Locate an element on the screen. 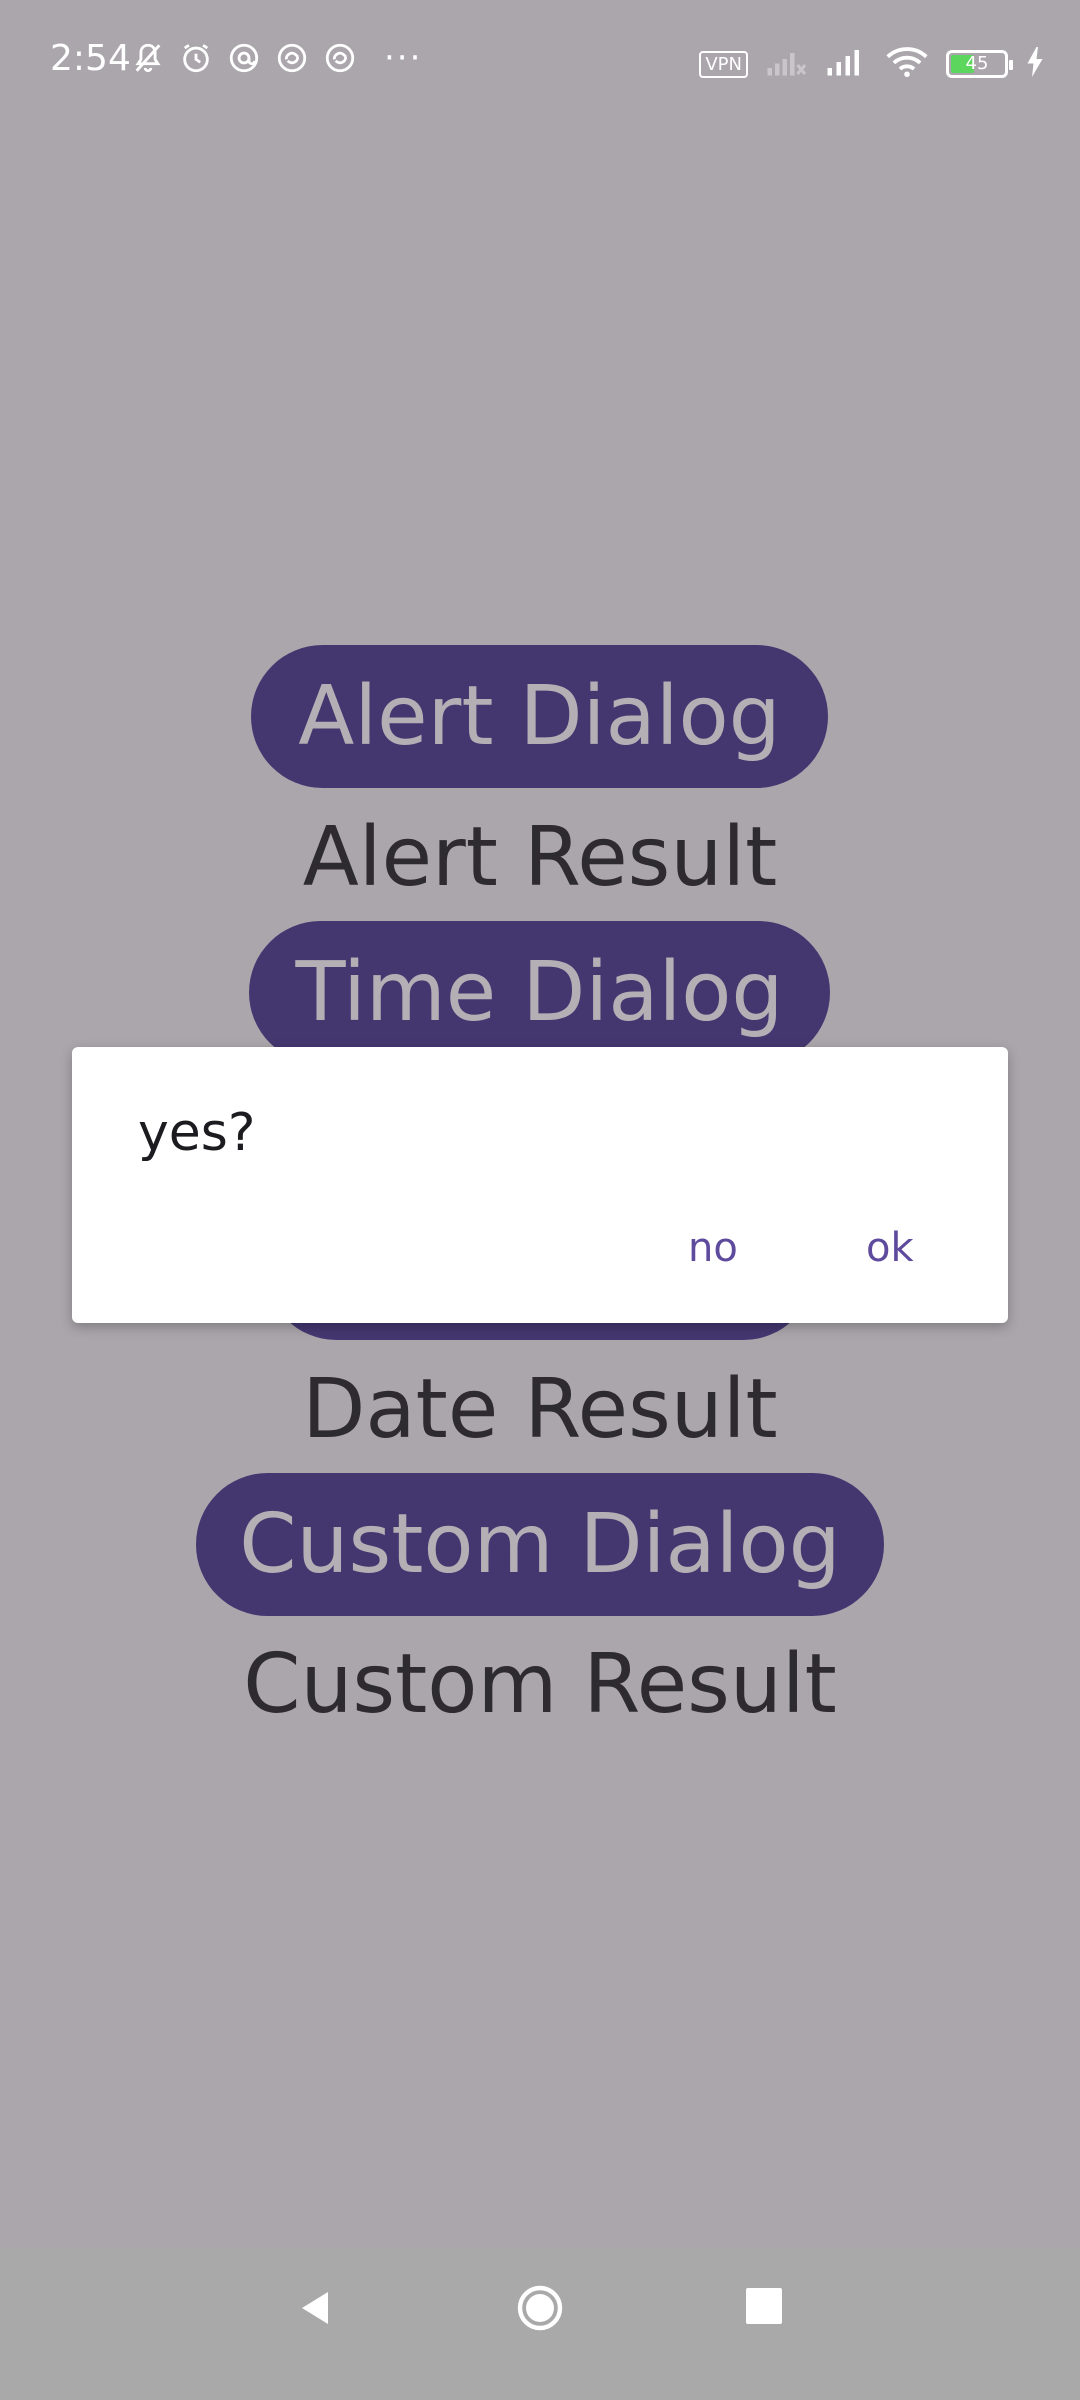 The image size is (1080, 2400). battery-percent: 45 is located at coordinates (977, 63).